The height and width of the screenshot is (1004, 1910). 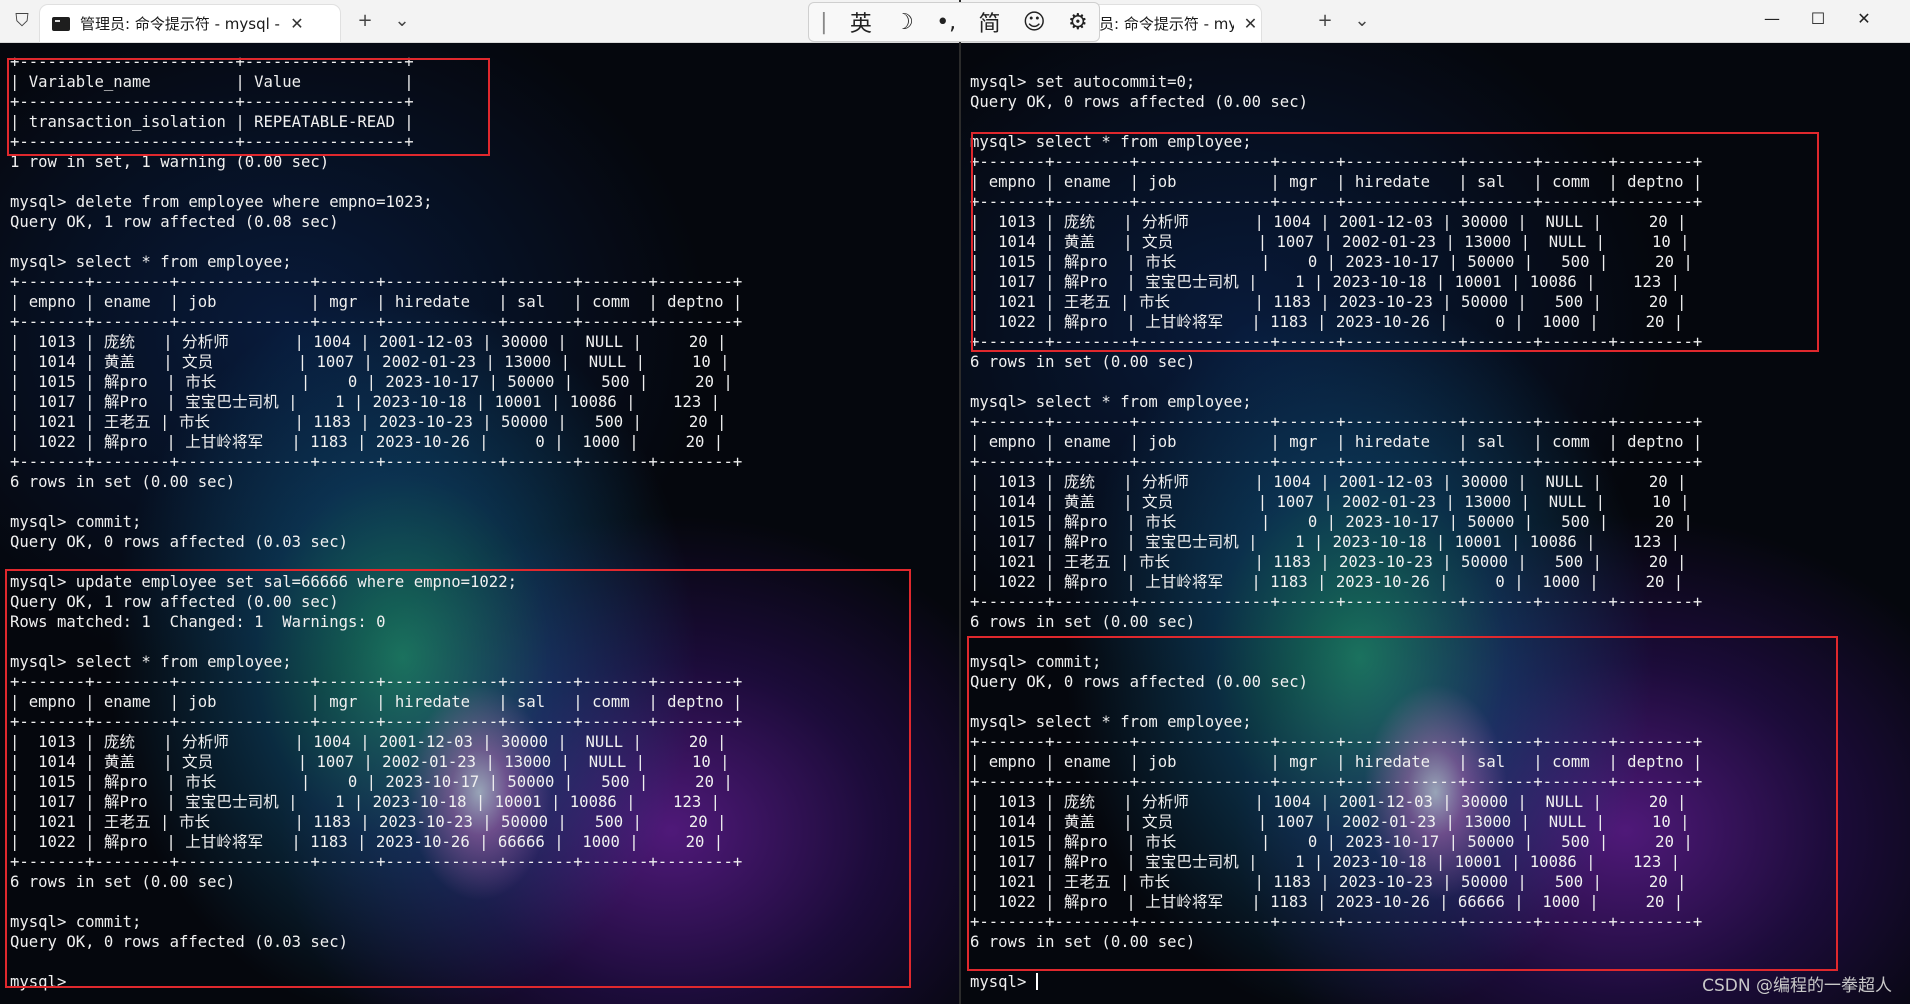 What do you see at coordinates (946, 22) in the screenshot?
I see `punctuation-icon: •,` at bounding box center [946, 22].